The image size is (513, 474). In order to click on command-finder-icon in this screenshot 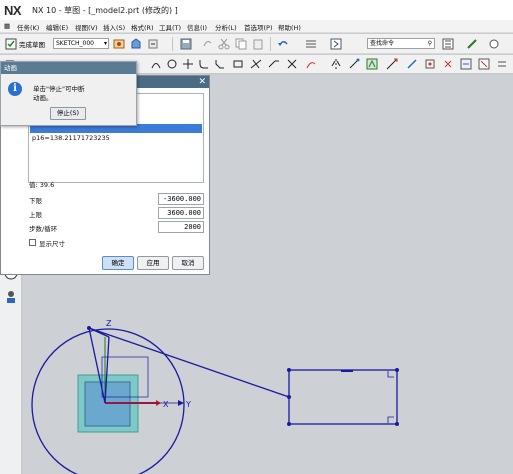, I will do `click(336, 44)`.